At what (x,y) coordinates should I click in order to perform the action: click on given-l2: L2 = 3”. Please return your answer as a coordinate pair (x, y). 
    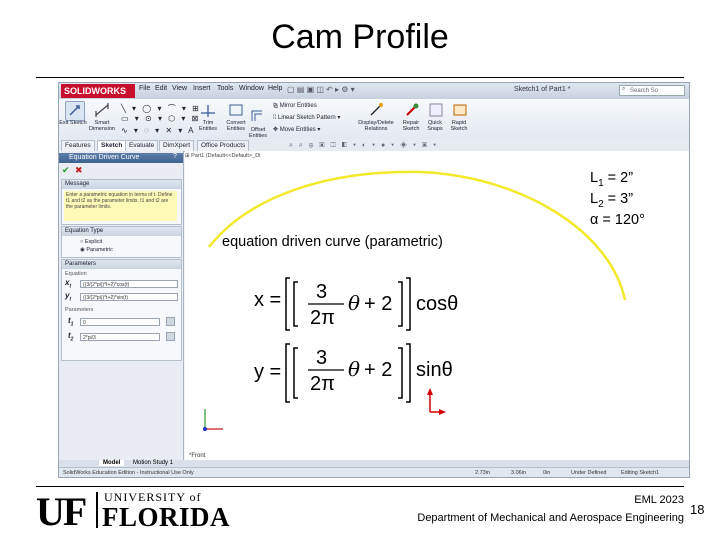
    Looking at the image, I should click on (611, 200).